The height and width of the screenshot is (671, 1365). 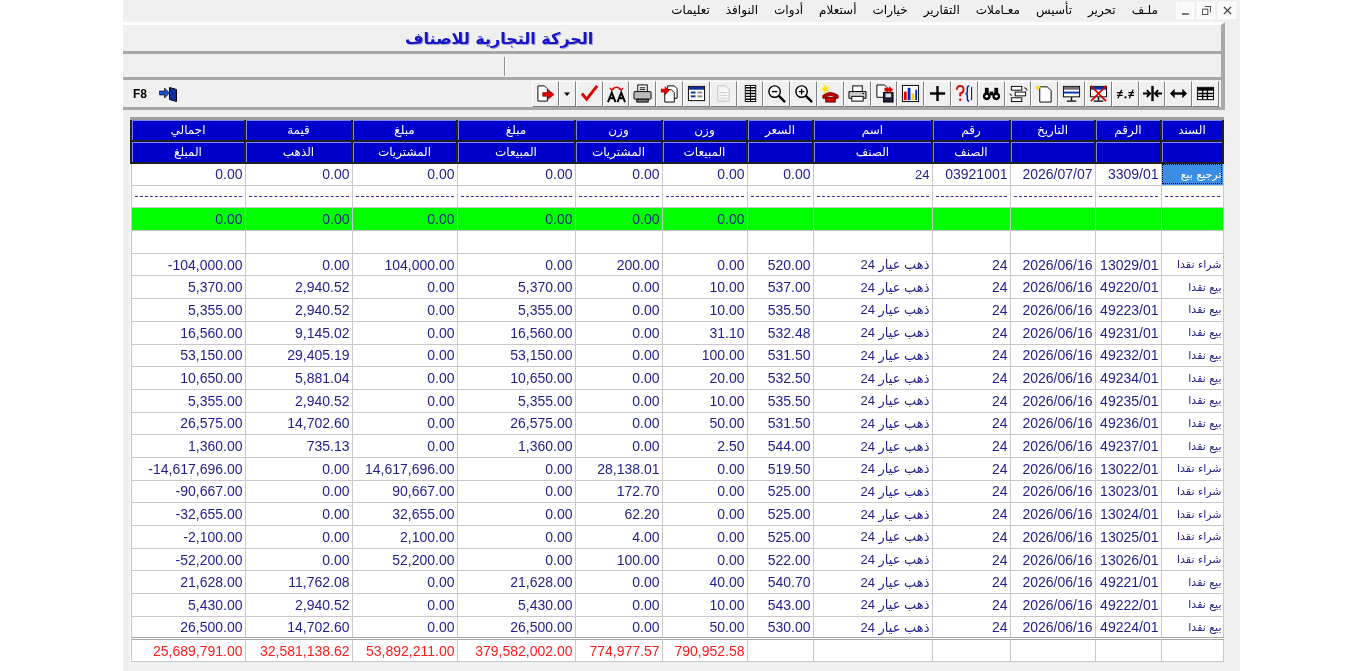 What do you see at coordinates (589, 93) in the screenshot?
I see `checkmark-button` at bounding box center [589, 93].